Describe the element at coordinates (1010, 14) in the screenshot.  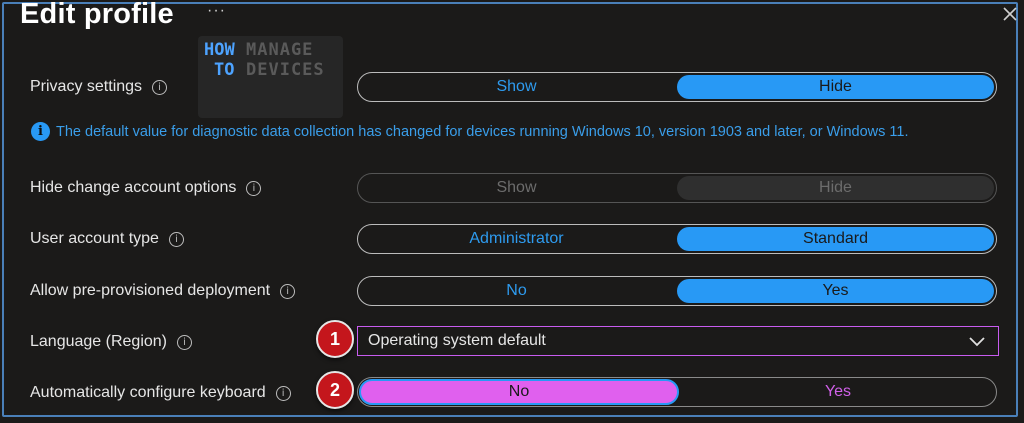
I see `close-icon` at that location.